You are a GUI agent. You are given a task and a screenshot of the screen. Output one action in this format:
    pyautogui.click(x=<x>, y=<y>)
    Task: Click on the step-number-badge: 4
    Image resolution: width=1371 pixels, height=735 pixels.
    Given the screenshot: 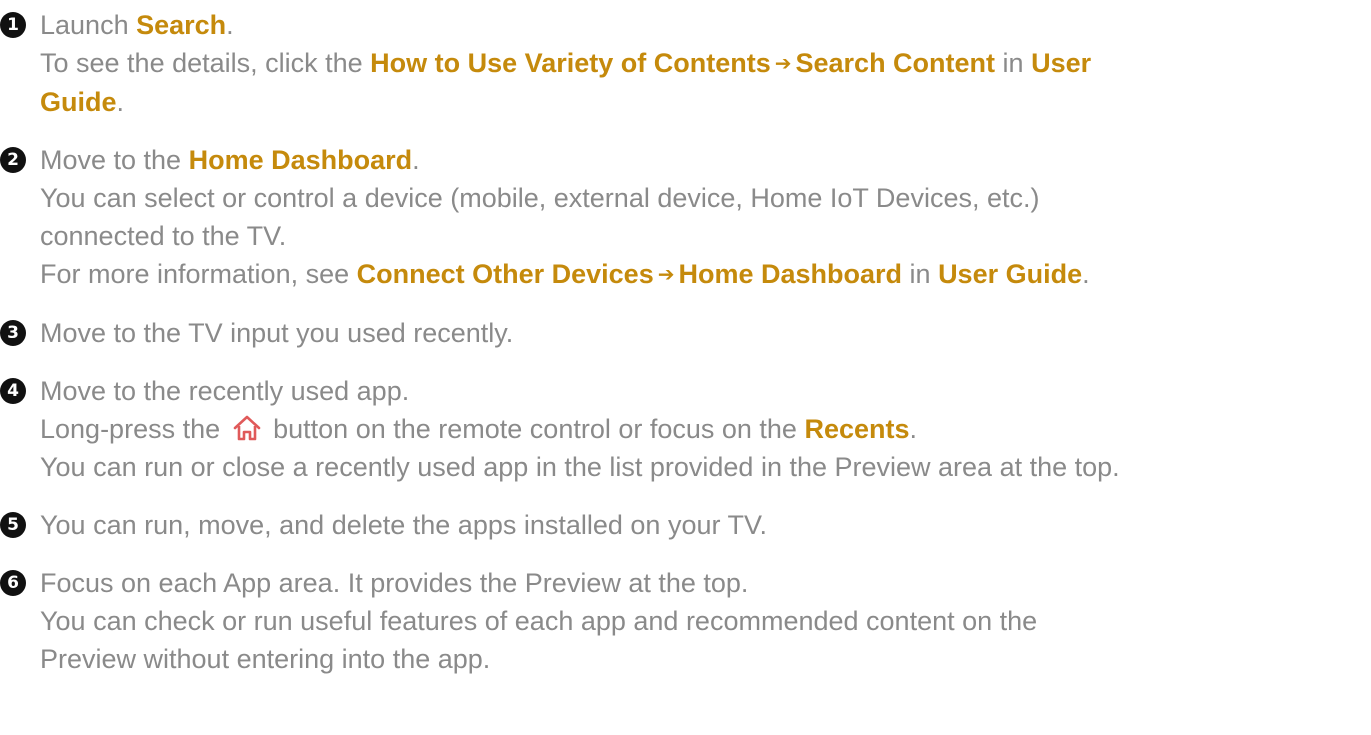 What is the action you would take?
    pyautogui.click(x=13, y=391)
    